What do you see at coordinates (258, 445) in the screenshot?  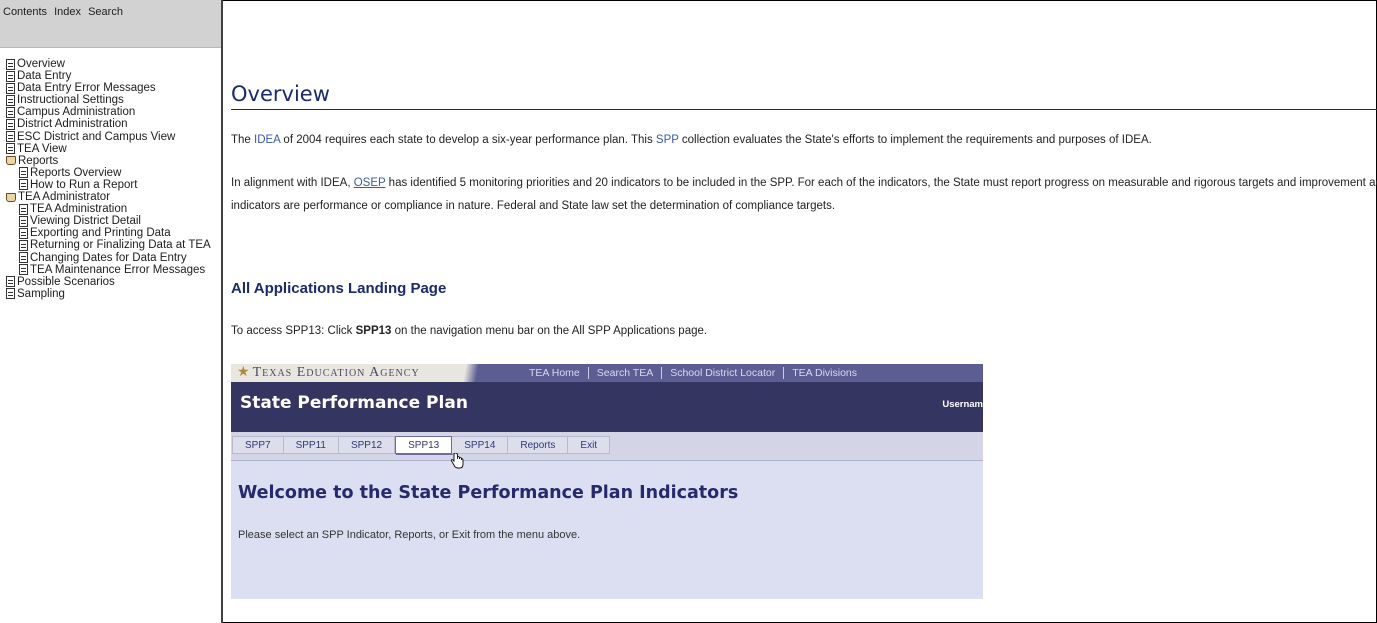 I see `menu-spp7-button: SPP7` at bounding box center [258, 445].